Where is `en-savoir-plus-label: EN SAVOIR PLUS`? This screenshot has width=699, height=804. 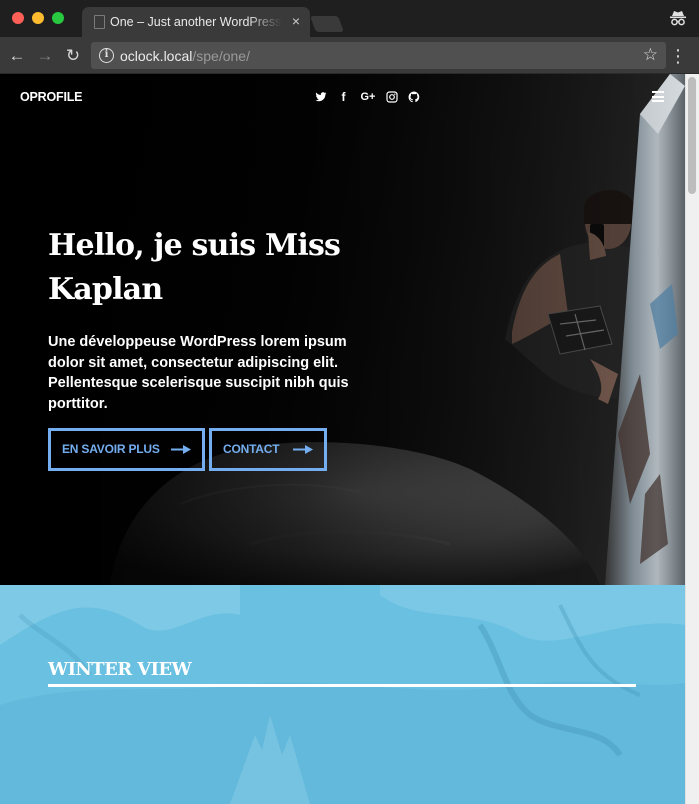
en-savoir-plus-label: EN SAVOIR PLUS is located at coordinates (111, 449).